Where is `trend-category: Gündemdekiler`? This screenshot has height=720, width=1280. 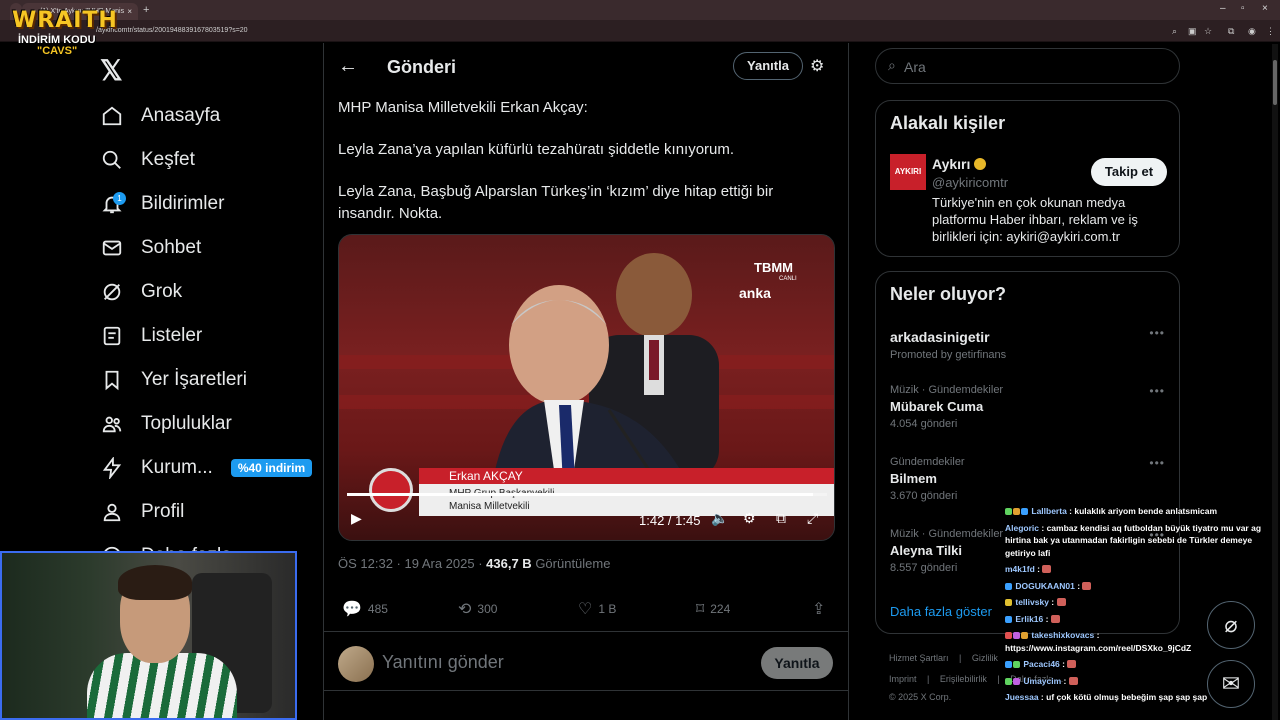
trend-category: Gündemdekiler is located at coordinates (927, 462).